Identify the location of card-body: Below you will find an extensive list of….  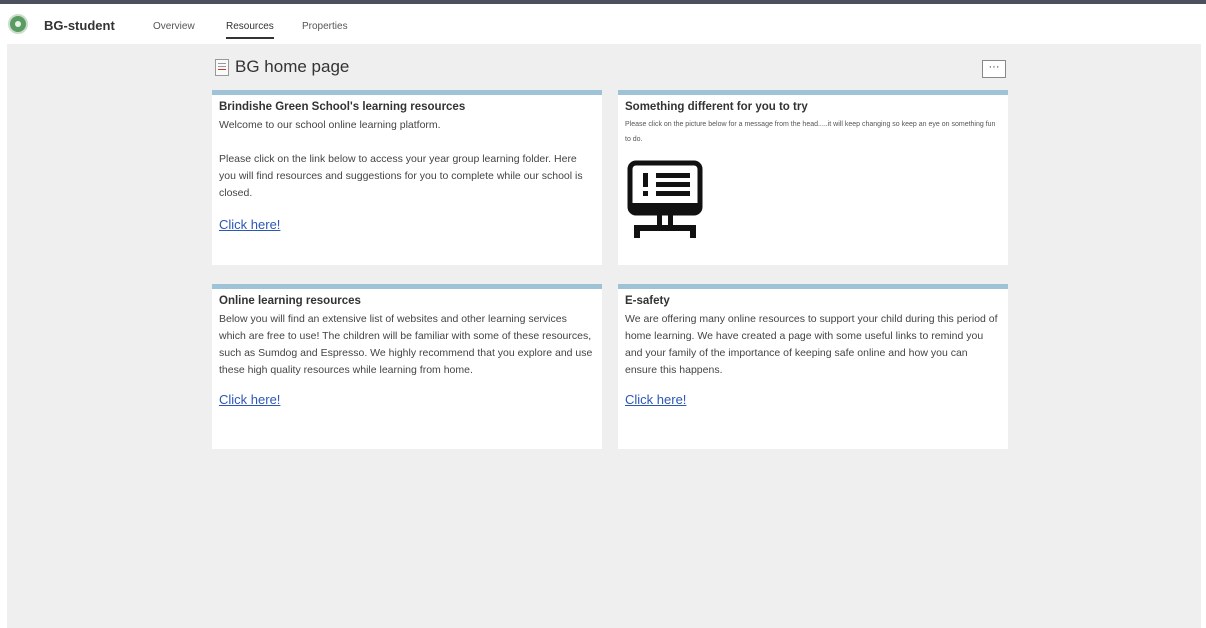
(406, 344).